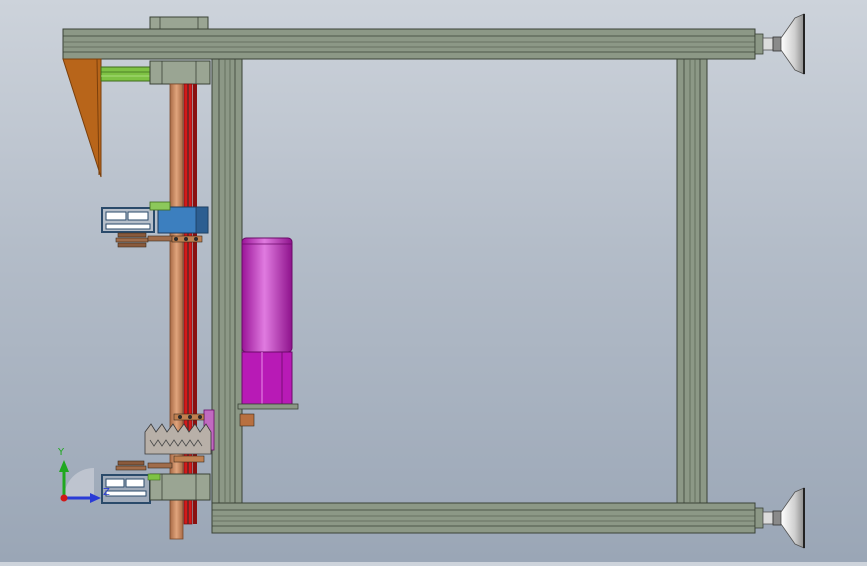 This screenshot has height=566, width=867. Describe the element at coordinates (692, 281) in the screenshot. I see `right-post` at that location.